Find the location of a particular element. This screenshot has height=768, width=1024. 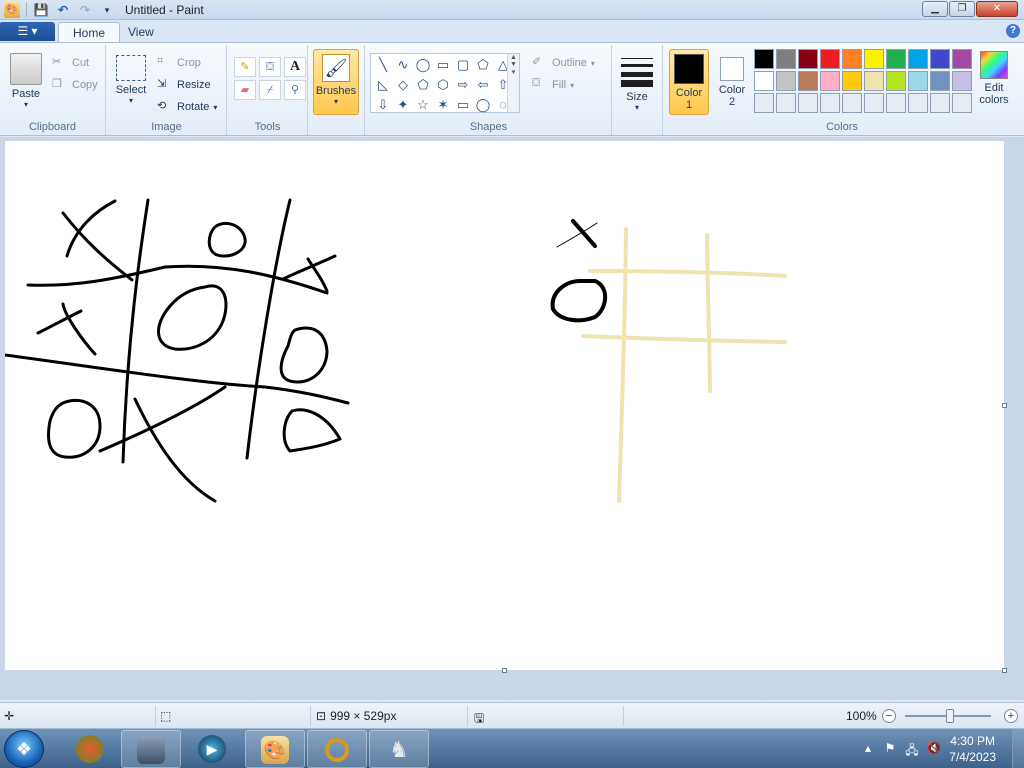

shapes-scrollbar: ▲ ▼ ▾ is located at coordinates (513, 83).